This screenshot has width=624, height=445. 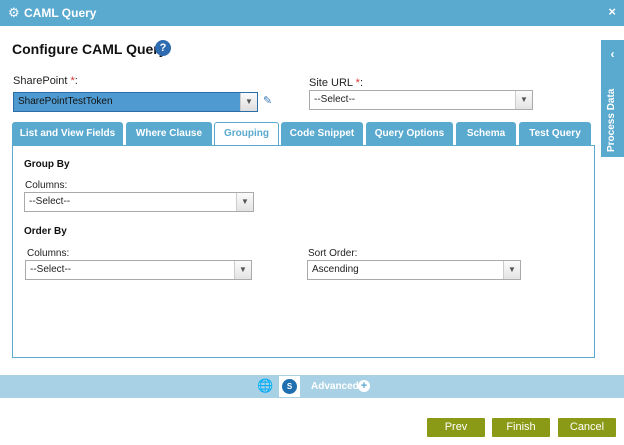 What do you see at coordinates (65, 101) in the screenshot?
I see `sharepoint-value: SharePointTestToken` at bounding box center [65, 101].